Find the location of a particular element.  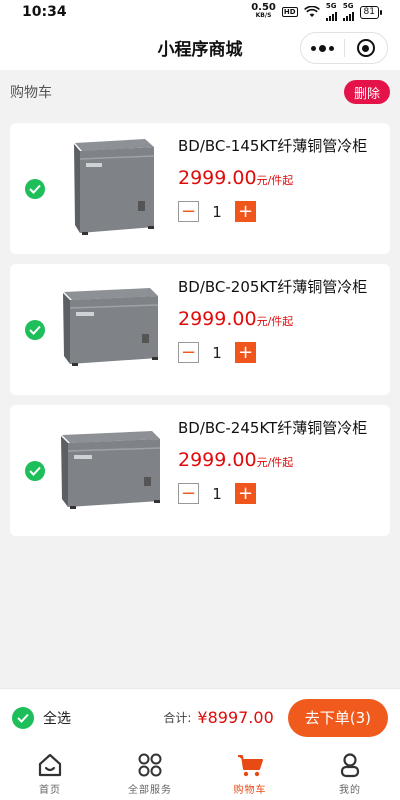

battery-tip is located at coordinates (381, 12).